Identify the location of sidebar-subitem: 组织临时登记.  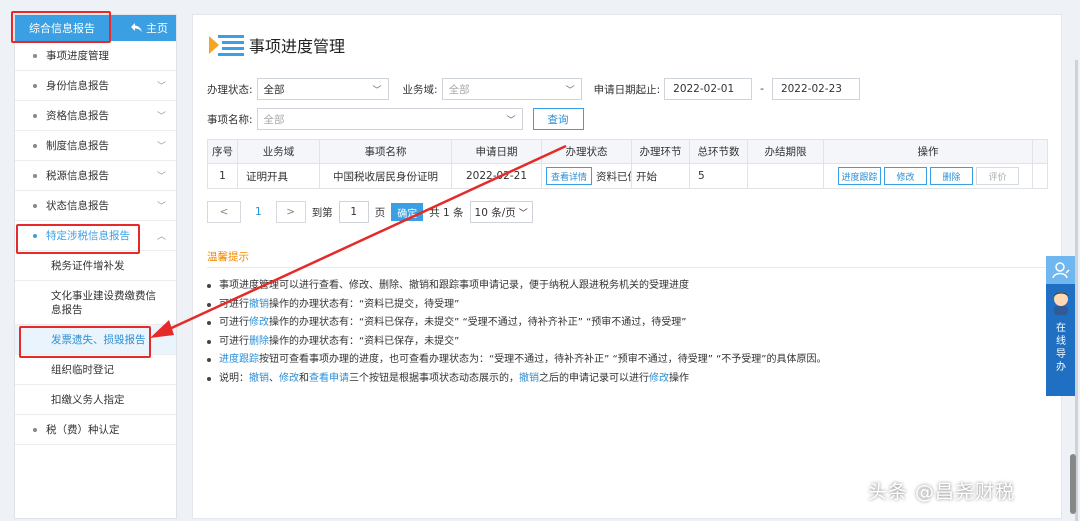
(95, 370).